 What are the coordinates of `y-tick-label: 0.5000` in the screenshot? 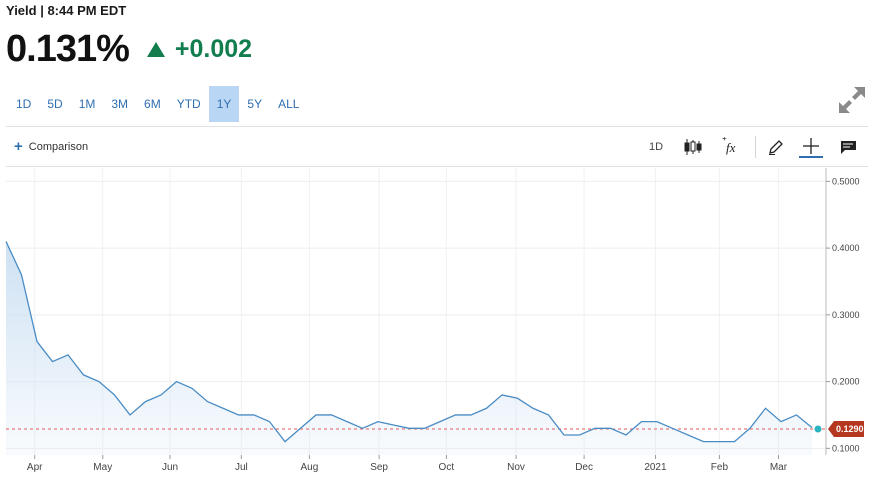 It's located at (846, 181).